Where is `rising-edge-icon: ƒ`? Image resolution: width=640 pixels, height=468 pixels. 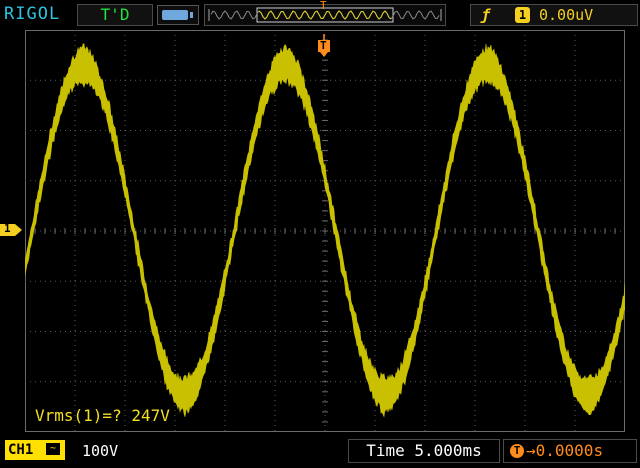
rising-edge-icon: ƒ is located at coordinates (486, 15).